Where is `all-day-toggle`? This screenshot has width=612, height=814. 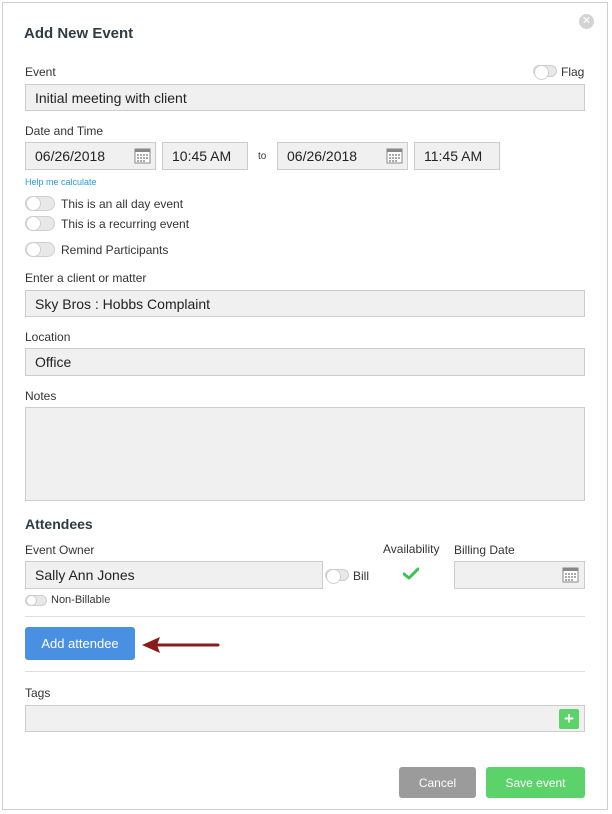
all-day-toggle is located at coordinates (40, 203).